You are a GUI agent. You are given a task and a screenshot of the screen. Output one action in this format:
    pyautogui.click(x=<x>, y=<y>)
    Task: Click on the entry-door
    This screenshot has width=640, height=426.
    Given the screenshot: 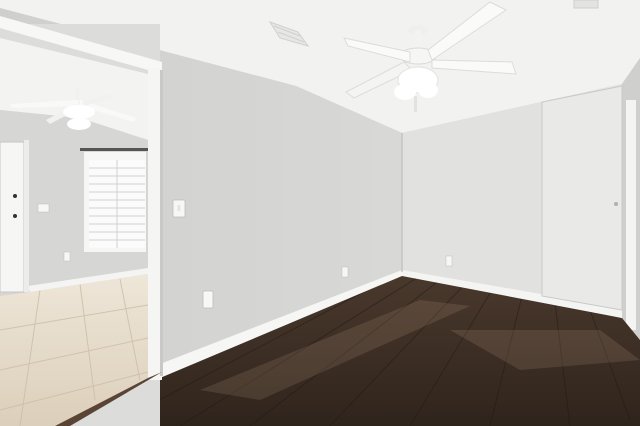 What is the action you would take?
    pyautogui.click(x=12, y=217)
    